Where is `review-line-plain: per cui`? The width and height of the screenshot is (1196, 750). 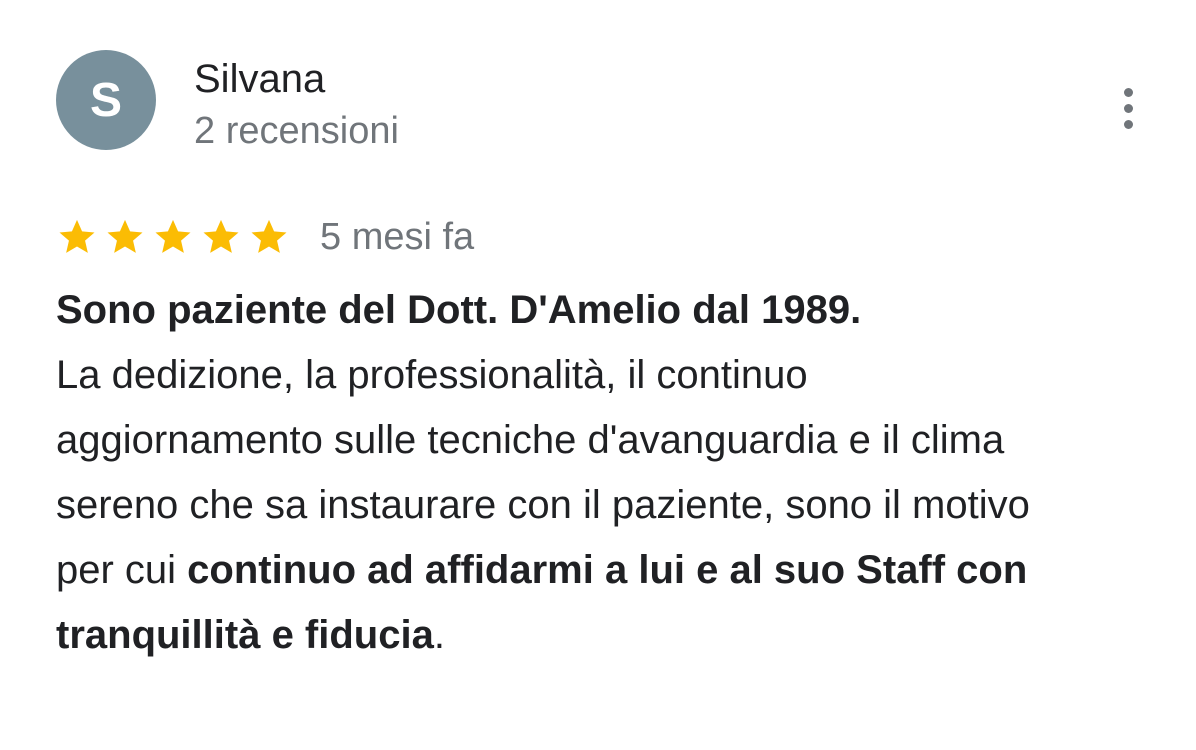
review-line-plain: per cui is located at coordinates (122, 570).